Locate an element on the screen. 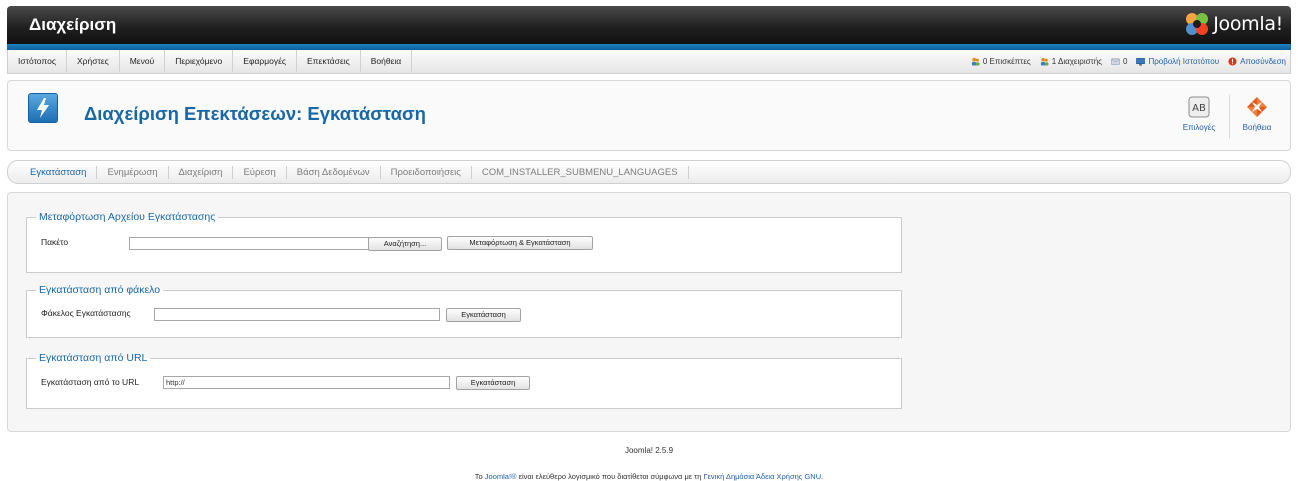  license-suffix: . is located at coordinates (822, 476).